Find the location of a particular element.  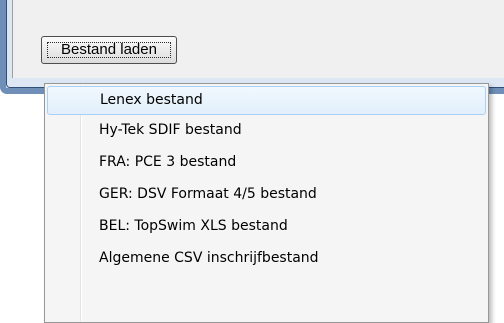

menu-item-label: Lenex bestand is located at coordinates (151, 100).